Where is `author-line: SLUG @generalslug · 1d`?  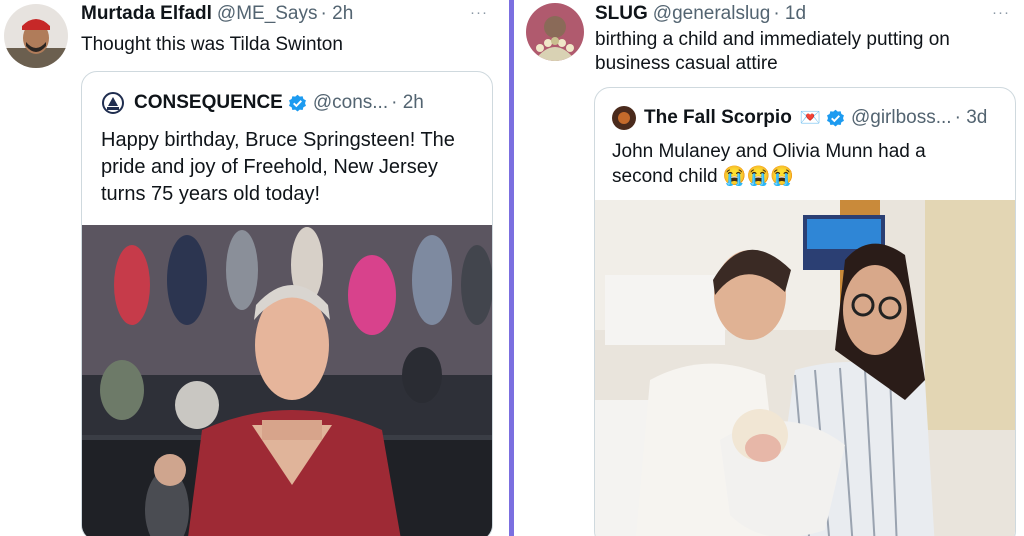
author-line: SLUG @generalslug · 1d is located at coordinates (700, 14).